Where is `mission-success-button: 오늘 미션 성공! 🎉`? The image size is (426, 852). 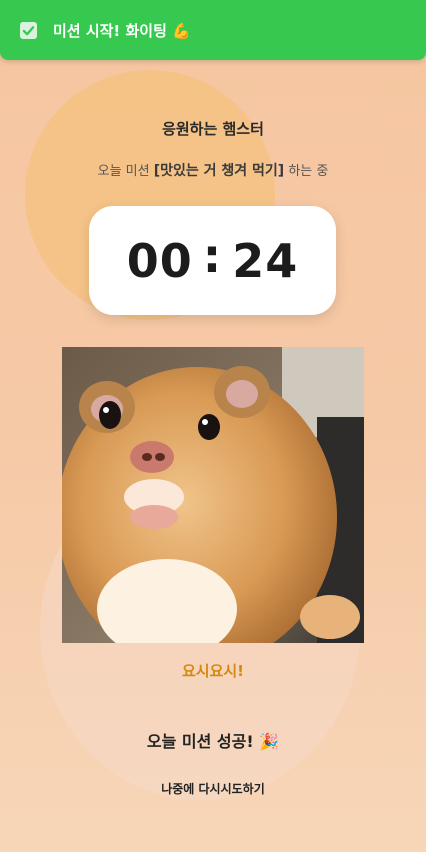 mission-success-button: 오늘 미션 성공! 🎉 is located at coordinates (213, 740).